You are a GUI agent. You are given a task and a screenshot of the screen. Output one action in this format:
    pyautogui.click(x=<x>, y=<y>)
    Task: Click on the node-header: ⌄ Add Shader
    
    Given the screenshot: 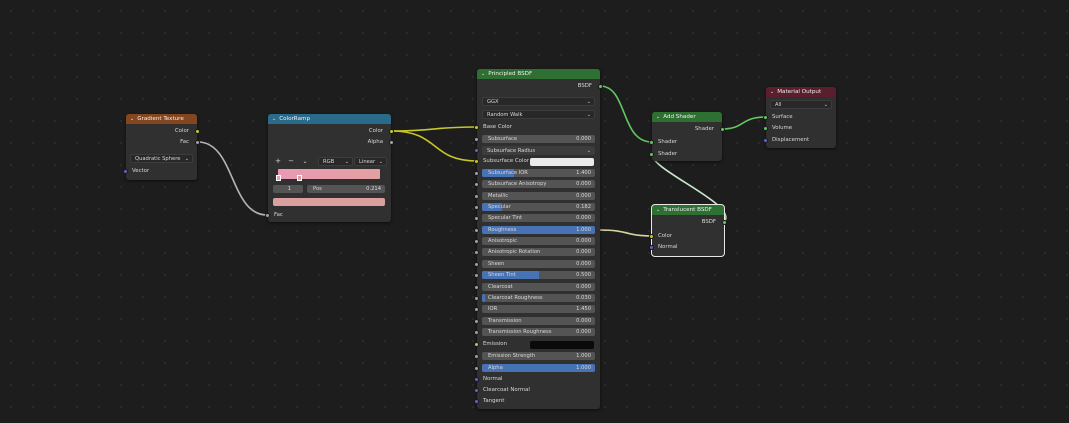 What is the action you would take?
    pyautogui.click(x=687, y=117)
    